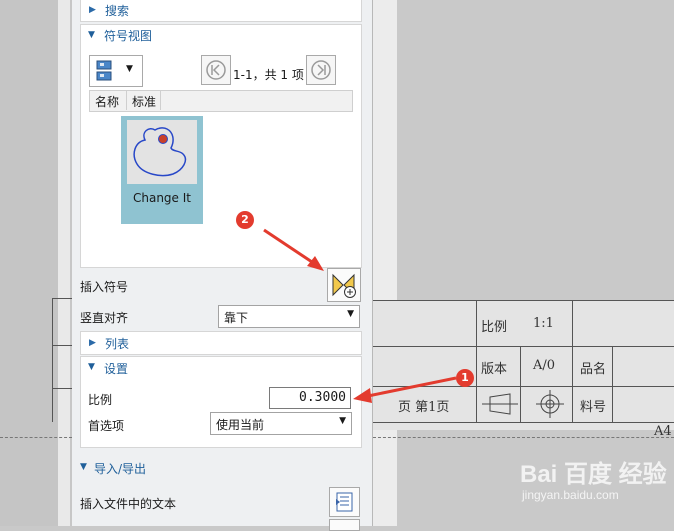 This screenshot has width=674, height=531. I want to click on watermark-logo: Bai 百度 经验, so click(593, 474).